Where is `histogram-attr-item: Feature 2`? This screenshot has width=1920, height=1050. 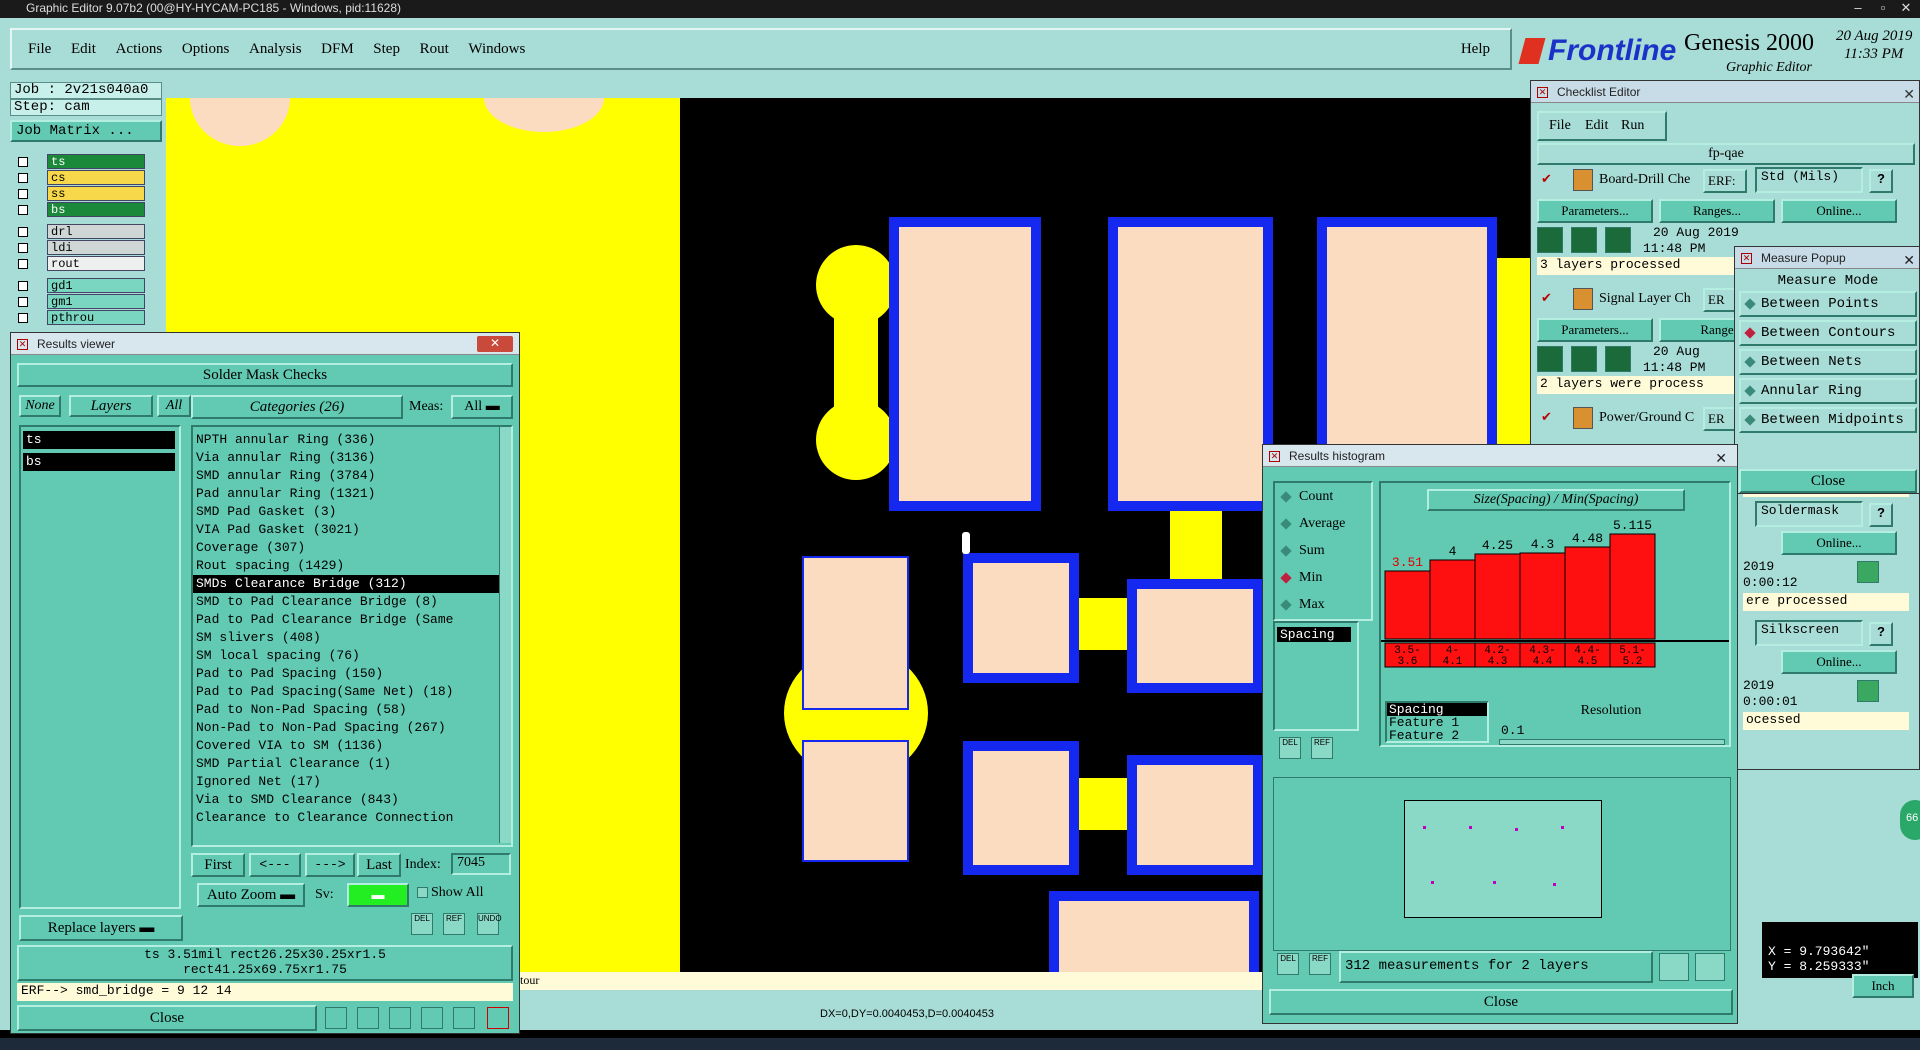 histogram-attr-item: Feature 2 is located at coordinates (1437, 735).